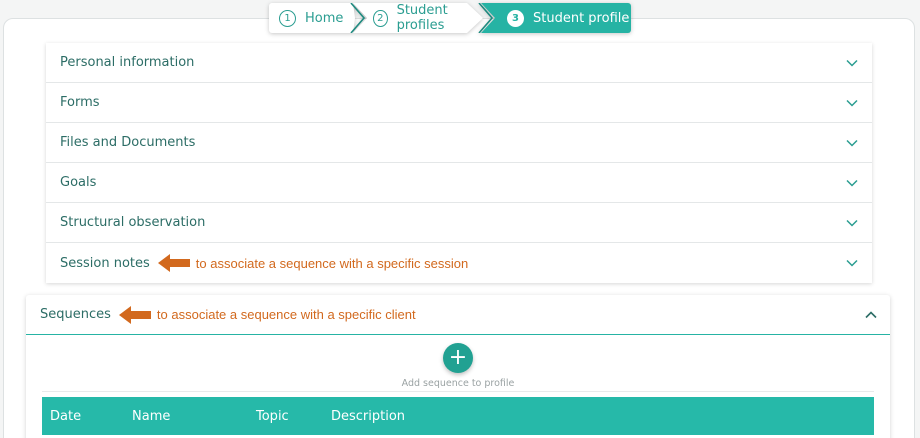 The image size is (920, 438). What do you see at coordinates (458, 383) in the screenshot?
I see `add-sequence-label: Add sequence to profile` at bounding box center [458, 383].